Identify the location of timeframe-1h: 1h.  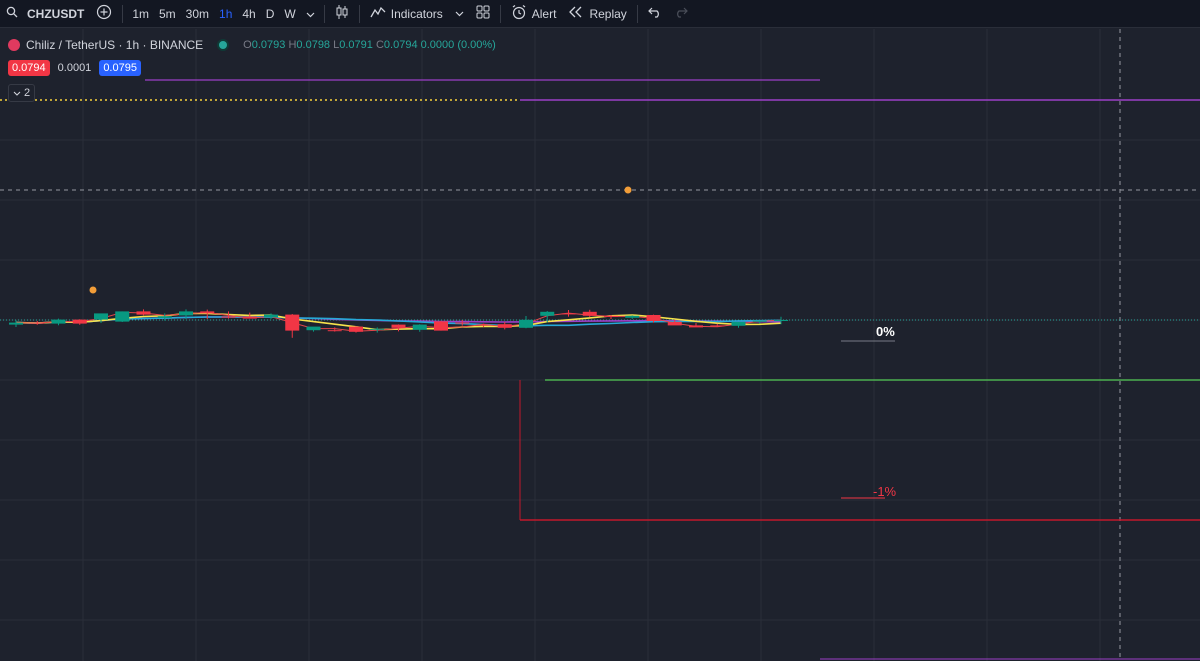
(225, 14).